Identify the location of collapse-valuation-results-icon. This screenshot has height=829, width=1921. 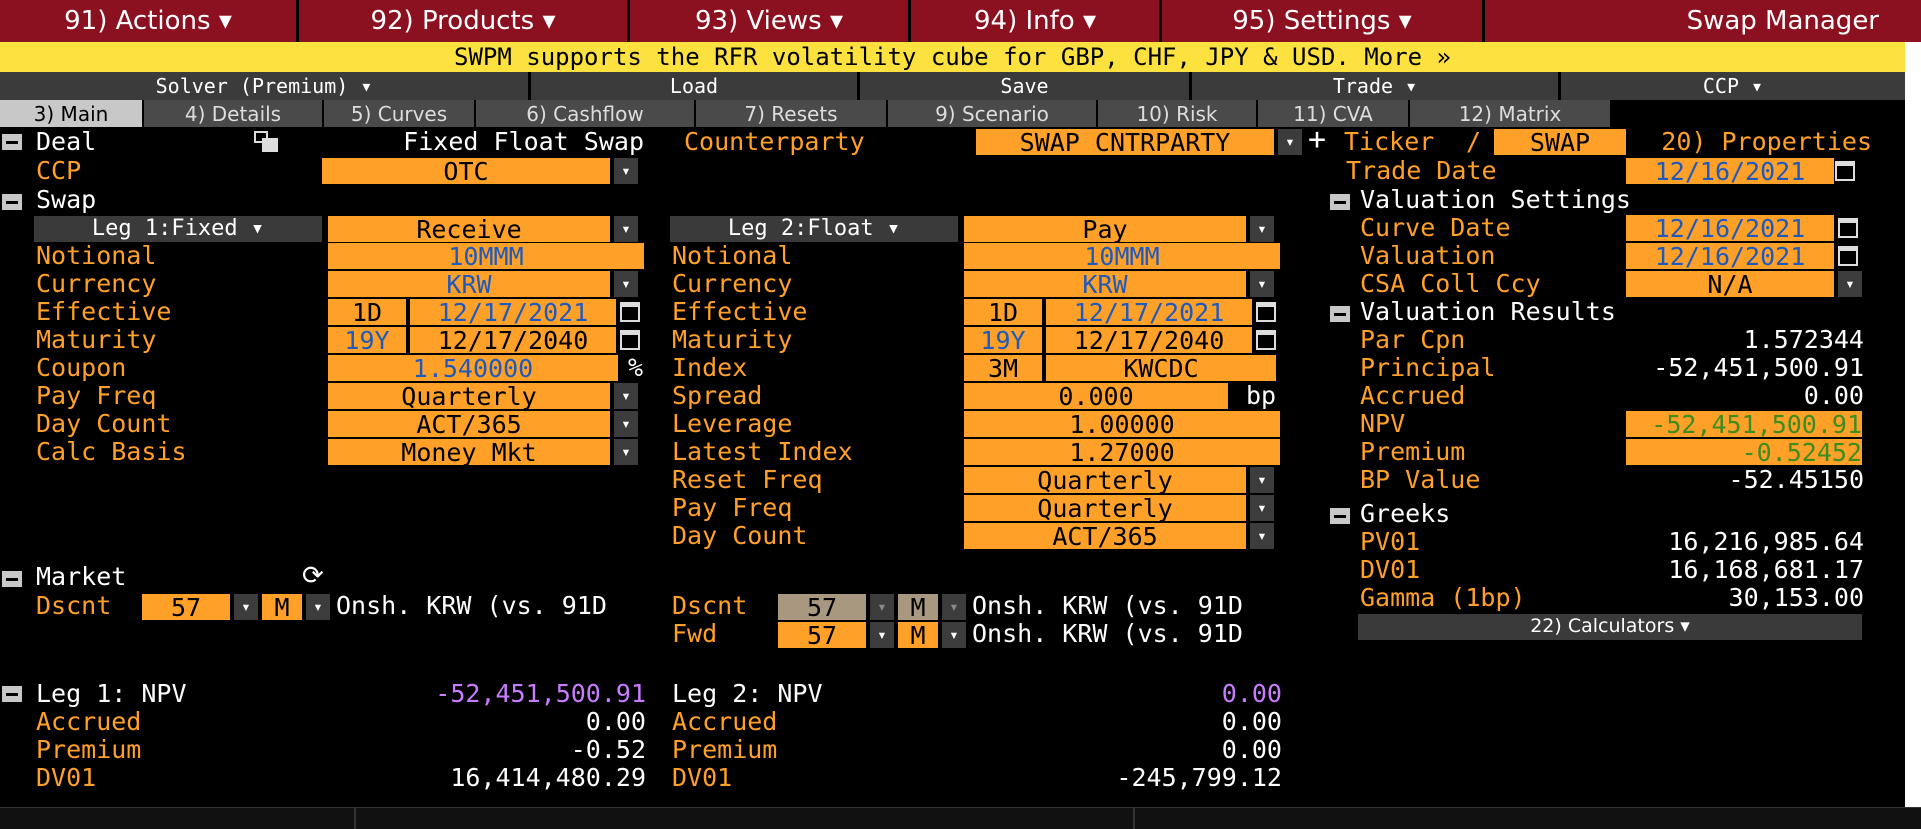
(1340, 314).